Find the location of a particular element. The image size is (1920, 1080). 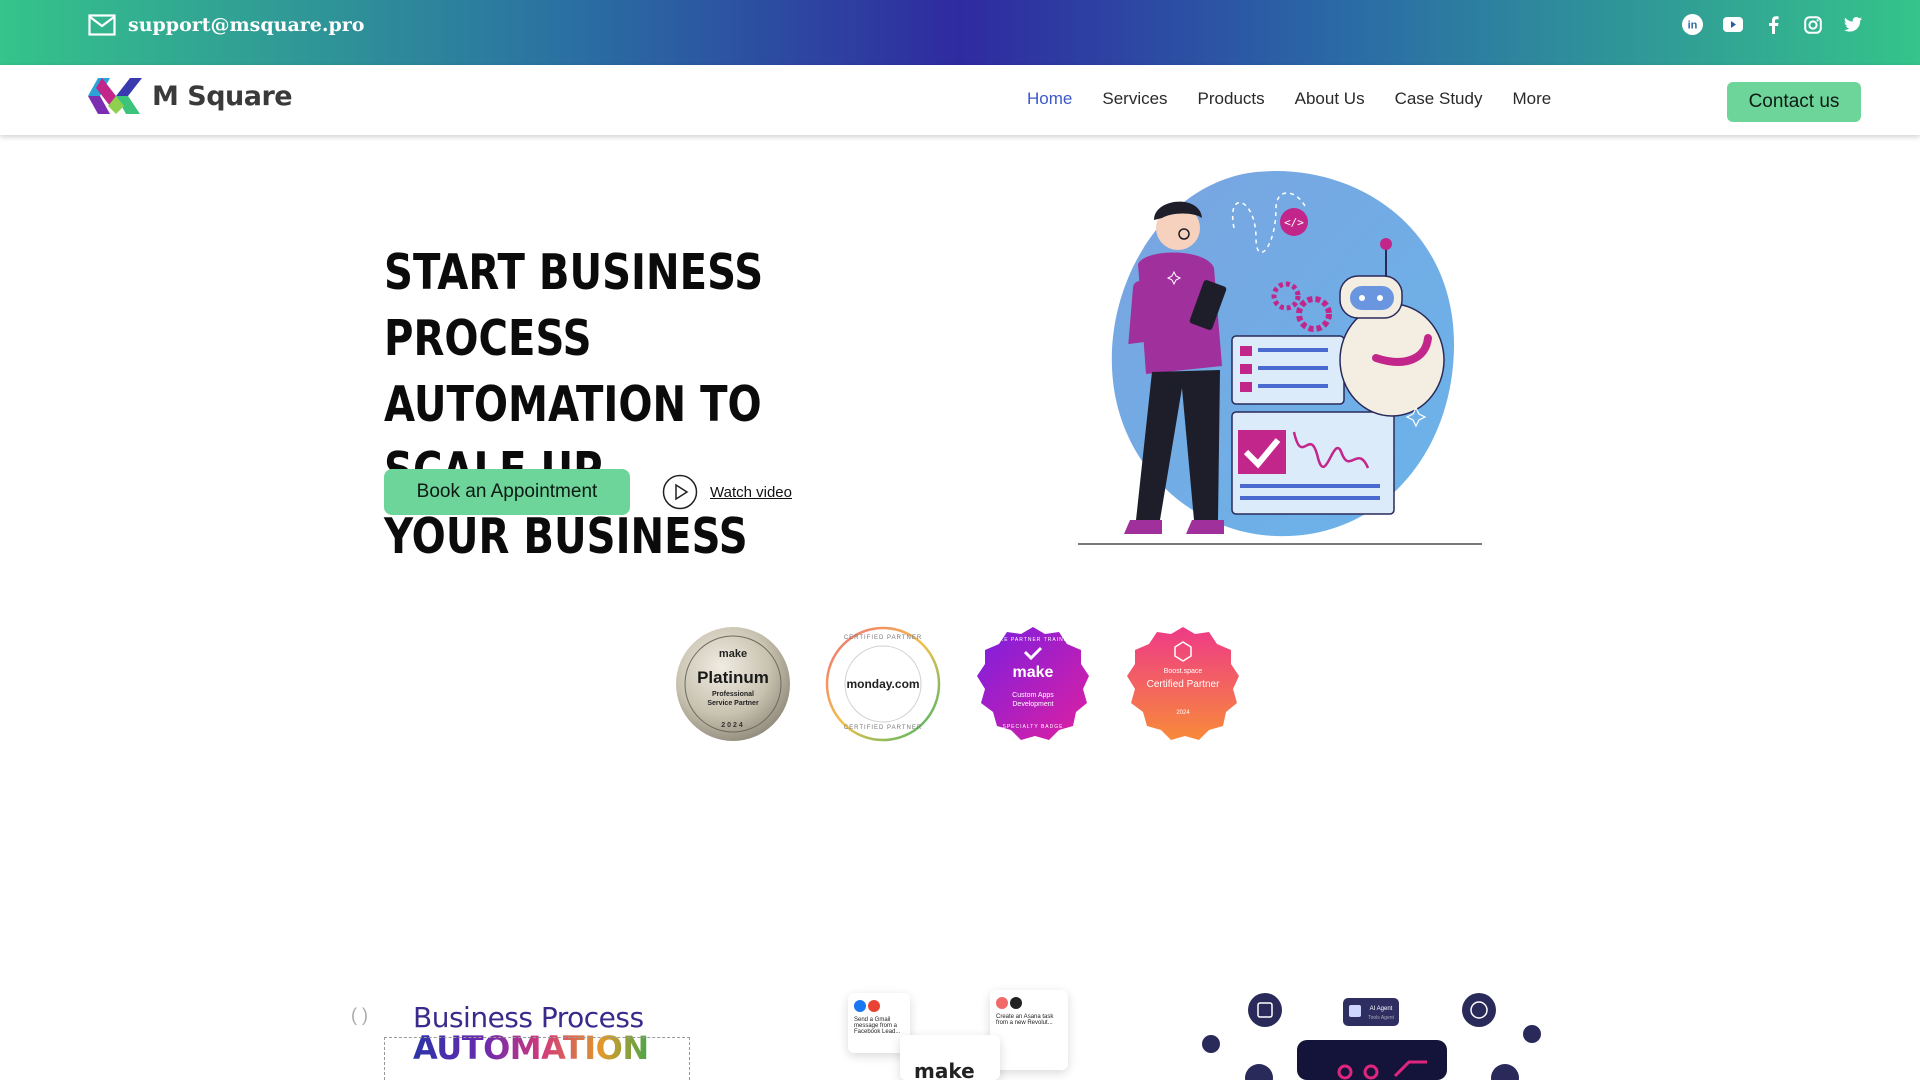

contact-us-button: Contact us is located at coordinates (1794, 102).